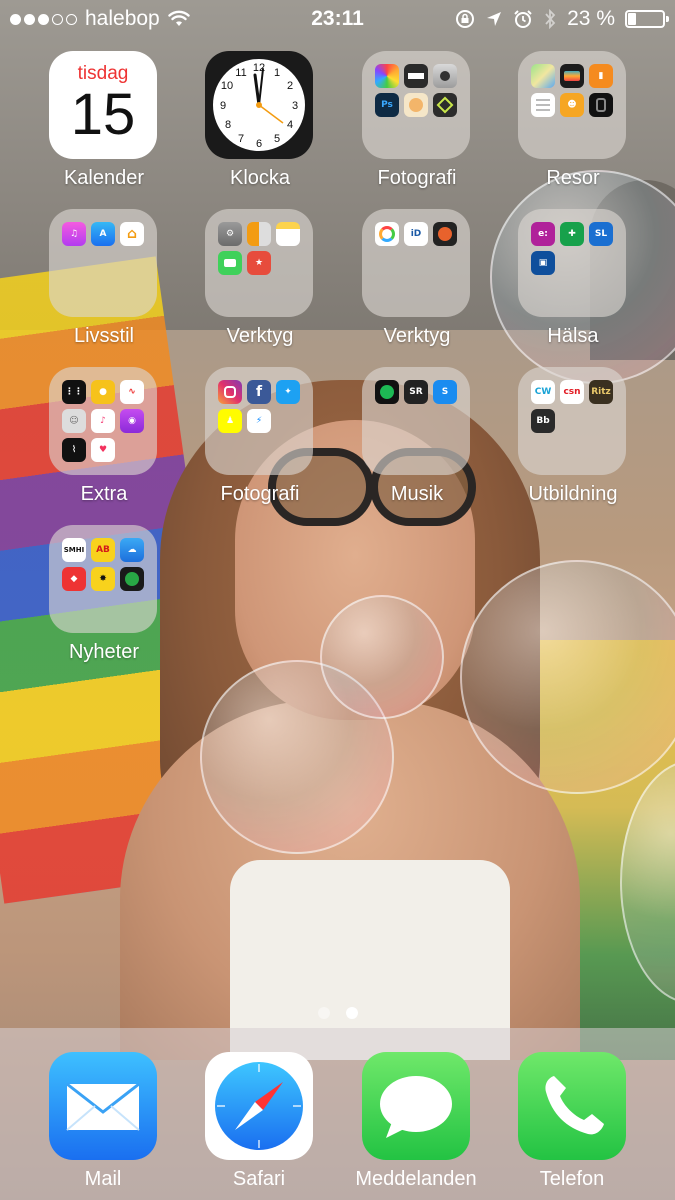 This screenshot has width=675, height=1200. Describe the element at coordinates (103, 1106) in the screenshot. I see `mail-icon` at that location.